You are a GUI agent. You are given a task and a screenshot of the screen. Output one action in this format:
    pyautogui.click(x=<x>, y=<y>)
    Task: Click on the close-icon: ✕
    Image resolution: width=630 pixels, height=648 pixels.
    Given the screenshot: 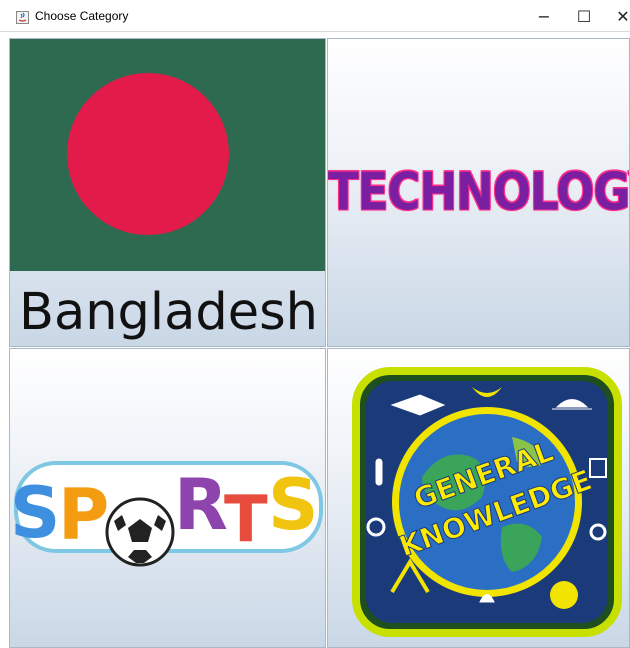 What is the action you would take?
    pyautogui.click(x=623, y=16)
    